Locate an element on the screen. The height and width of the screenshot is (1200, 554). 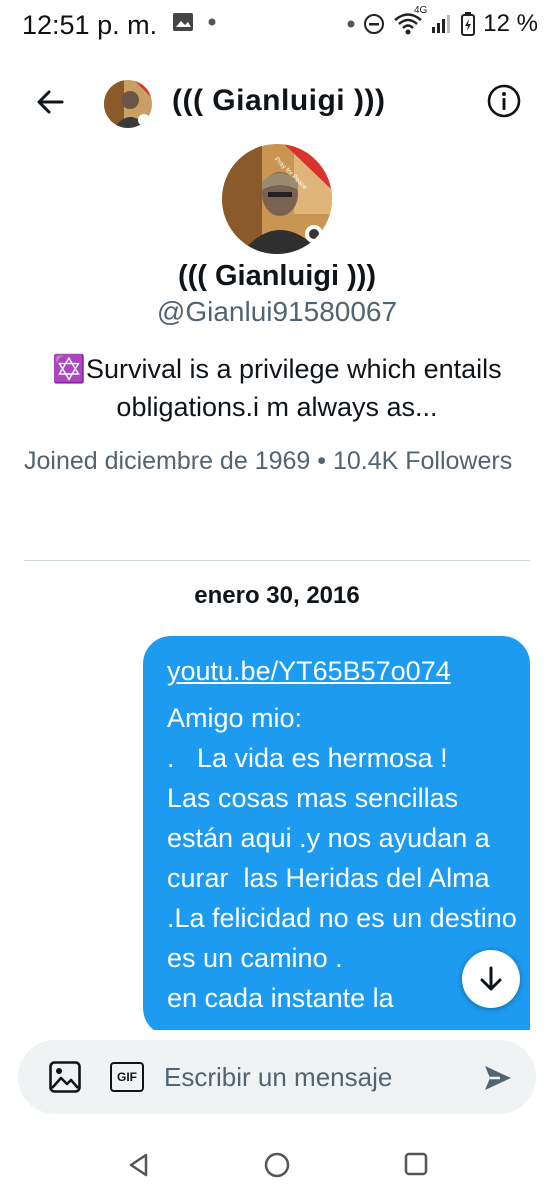
scroll-to-bottom-button is located at coordinates (491, 979).